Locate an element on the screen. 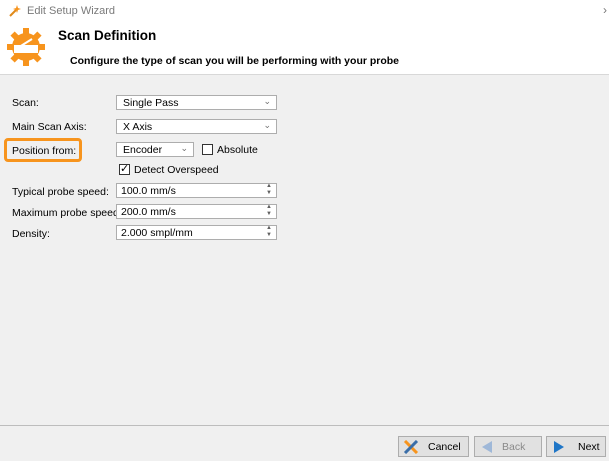  position-from-label: Position from: is located at coordinates (44, 151).